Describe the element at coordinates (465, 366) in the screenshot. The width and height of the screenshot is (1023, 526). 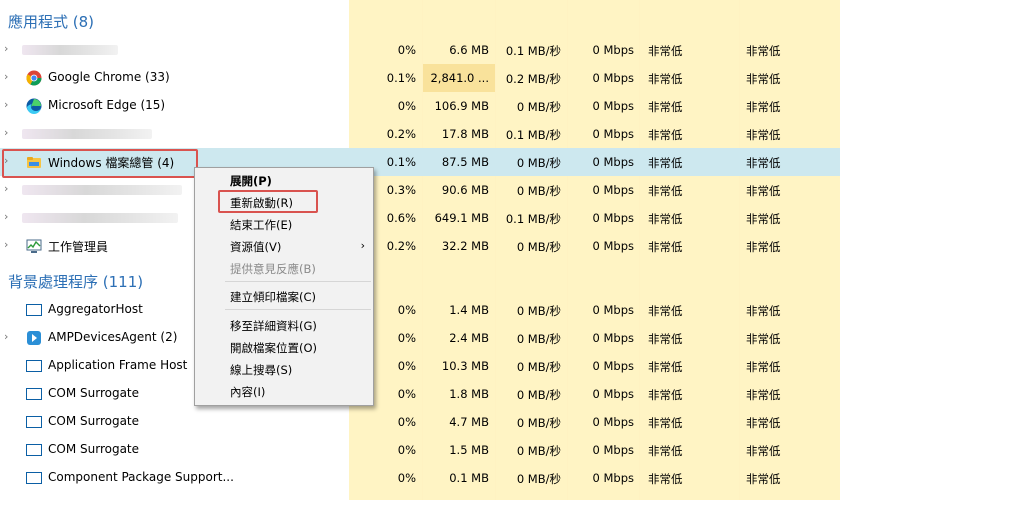
I see `memory-cell: 10.3 MB` at that location.